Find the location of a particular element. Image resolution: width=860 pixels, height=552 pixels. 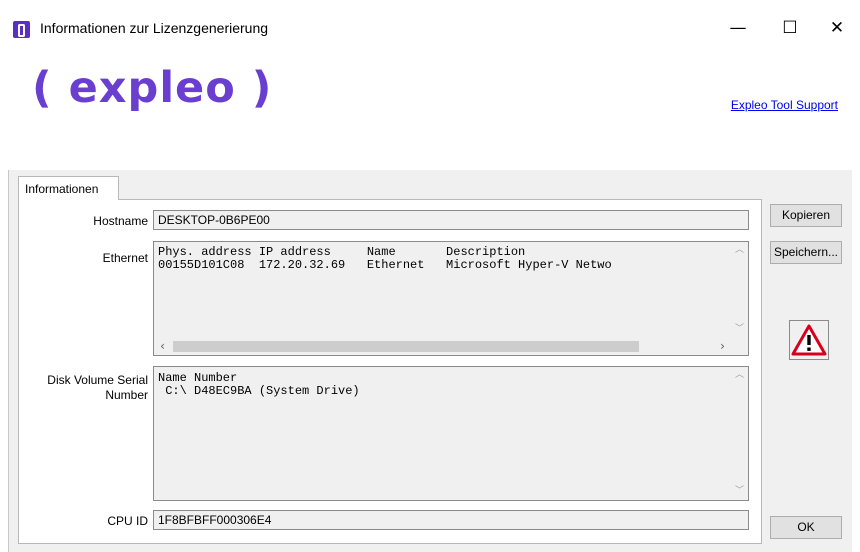

support-link: Expleo Tool Support is located at coordinates (784, 105).